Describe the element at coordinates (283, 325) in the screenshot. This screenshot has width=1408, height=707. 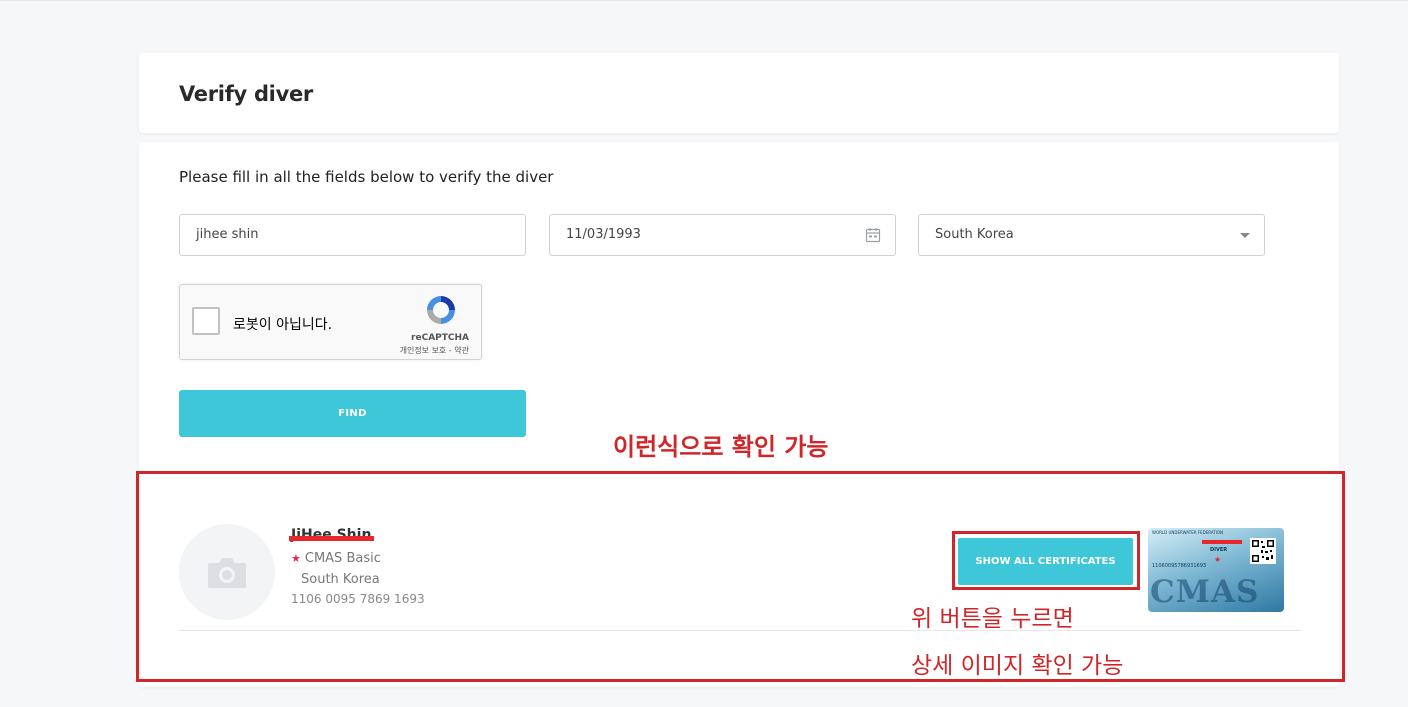
I see `recaptcha-label: 로봇이 아닙니다.` at that location.